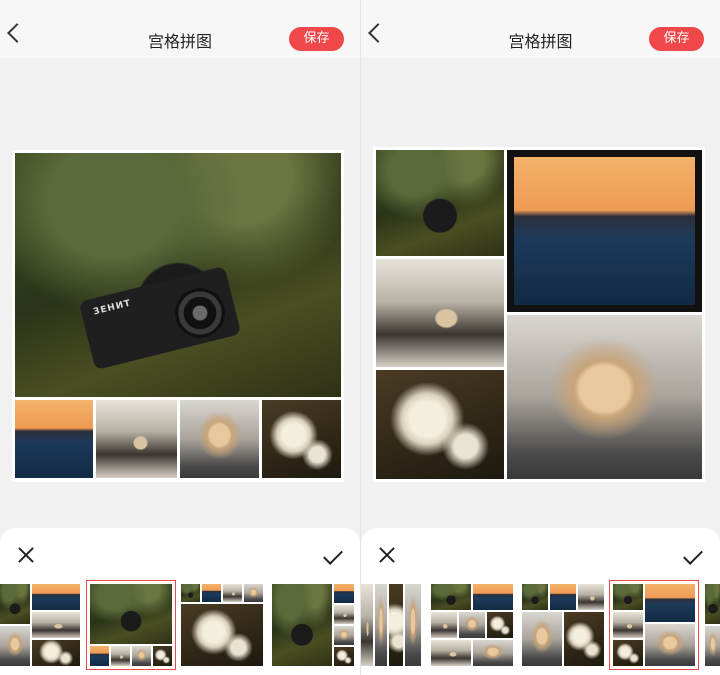  I want to click on camera-lens, so click(200, 313).